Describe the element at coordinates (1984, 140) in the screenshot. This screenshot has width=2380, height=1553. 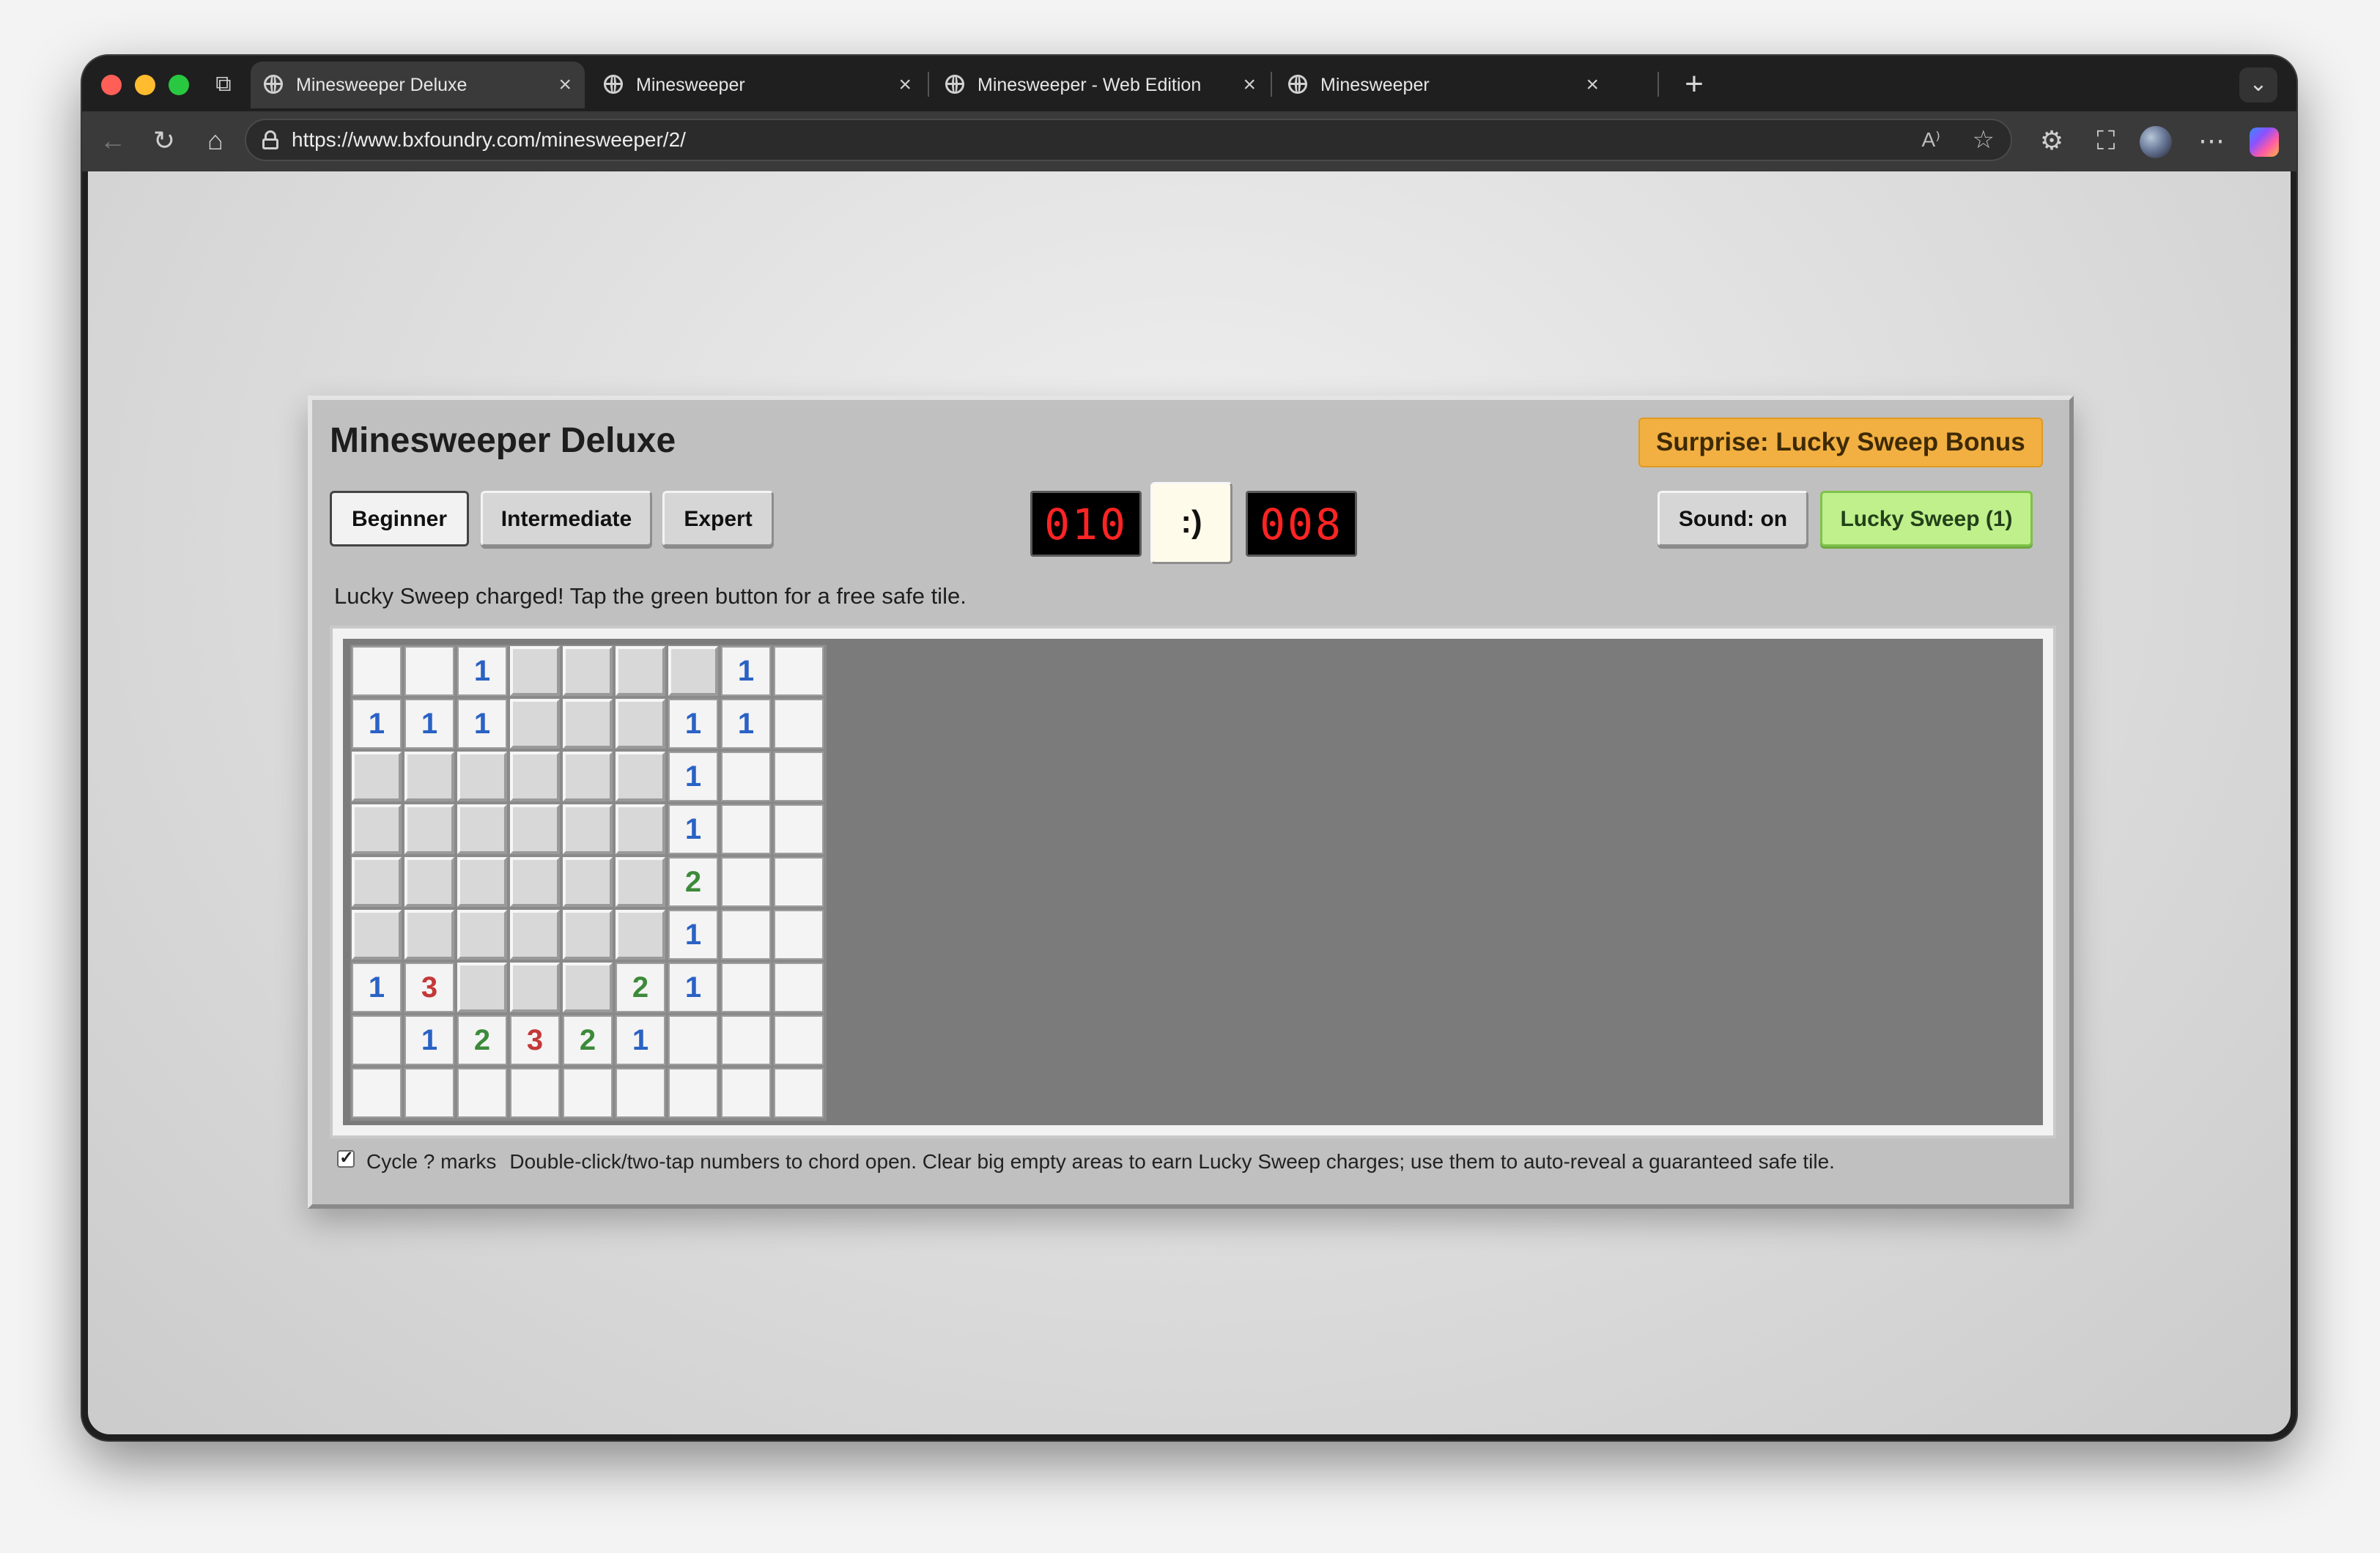
I see `favorite-star-icon: ☆` at that location.